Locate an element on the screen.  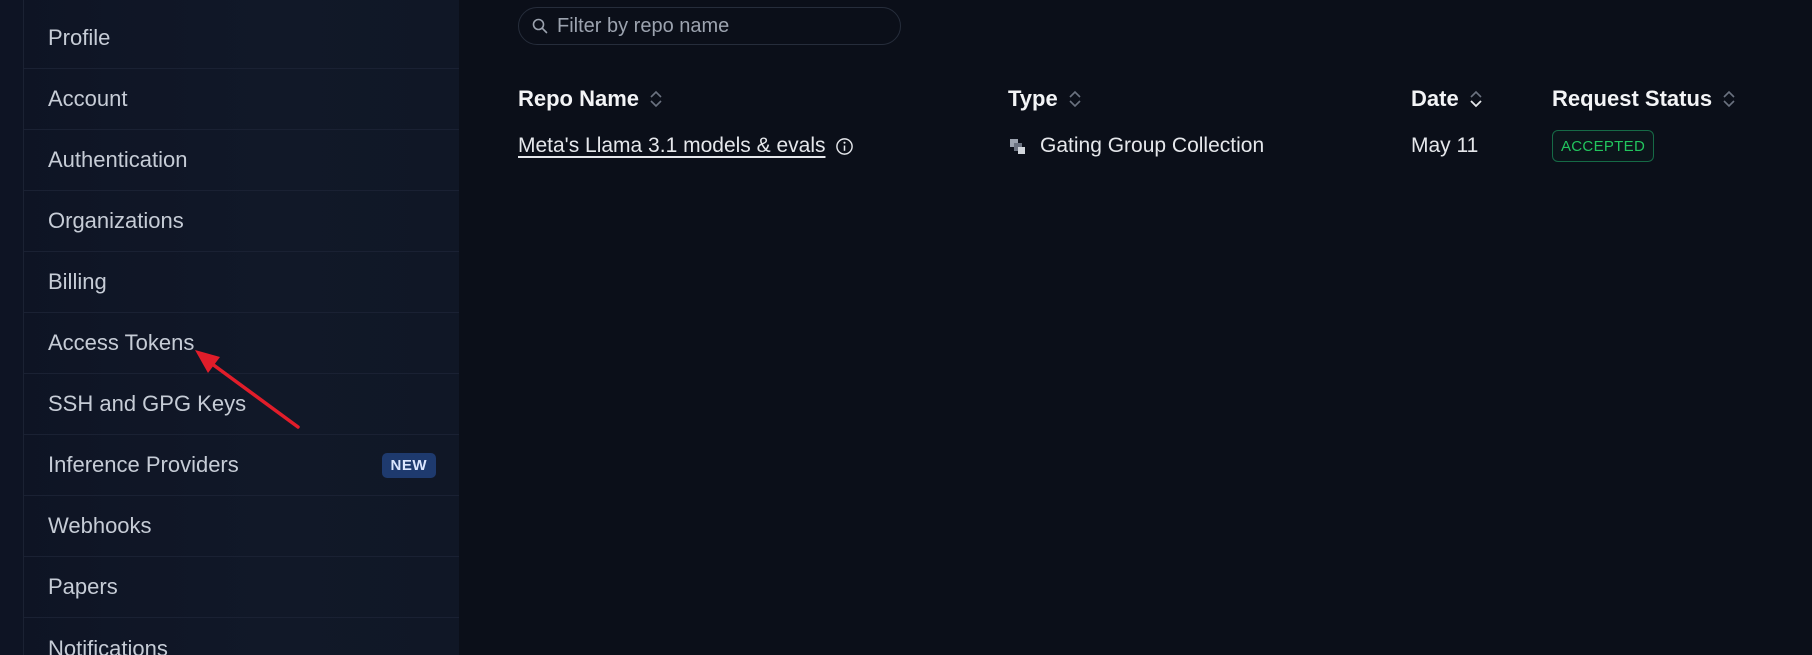
sidebar-item-account: Account is located at coordinates (242, 99).